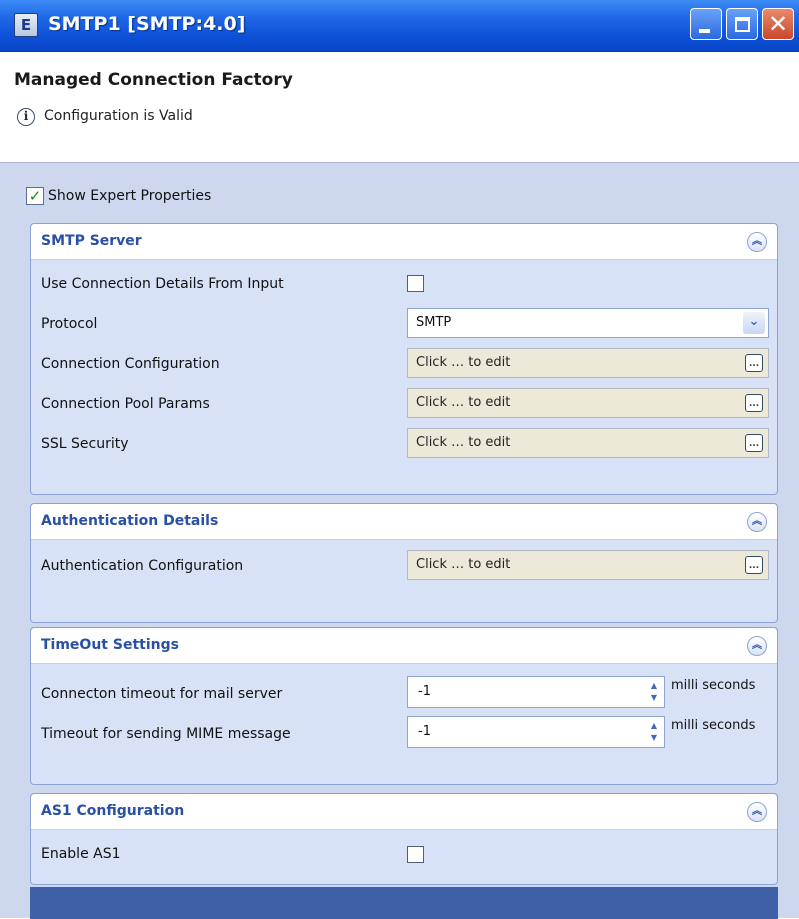 The width and height of the screenshot is (799, 919). Describe the element at coordinates (404, 646) in the screenshot. I see `section-header: TimeOut Settings ︽` at that location.